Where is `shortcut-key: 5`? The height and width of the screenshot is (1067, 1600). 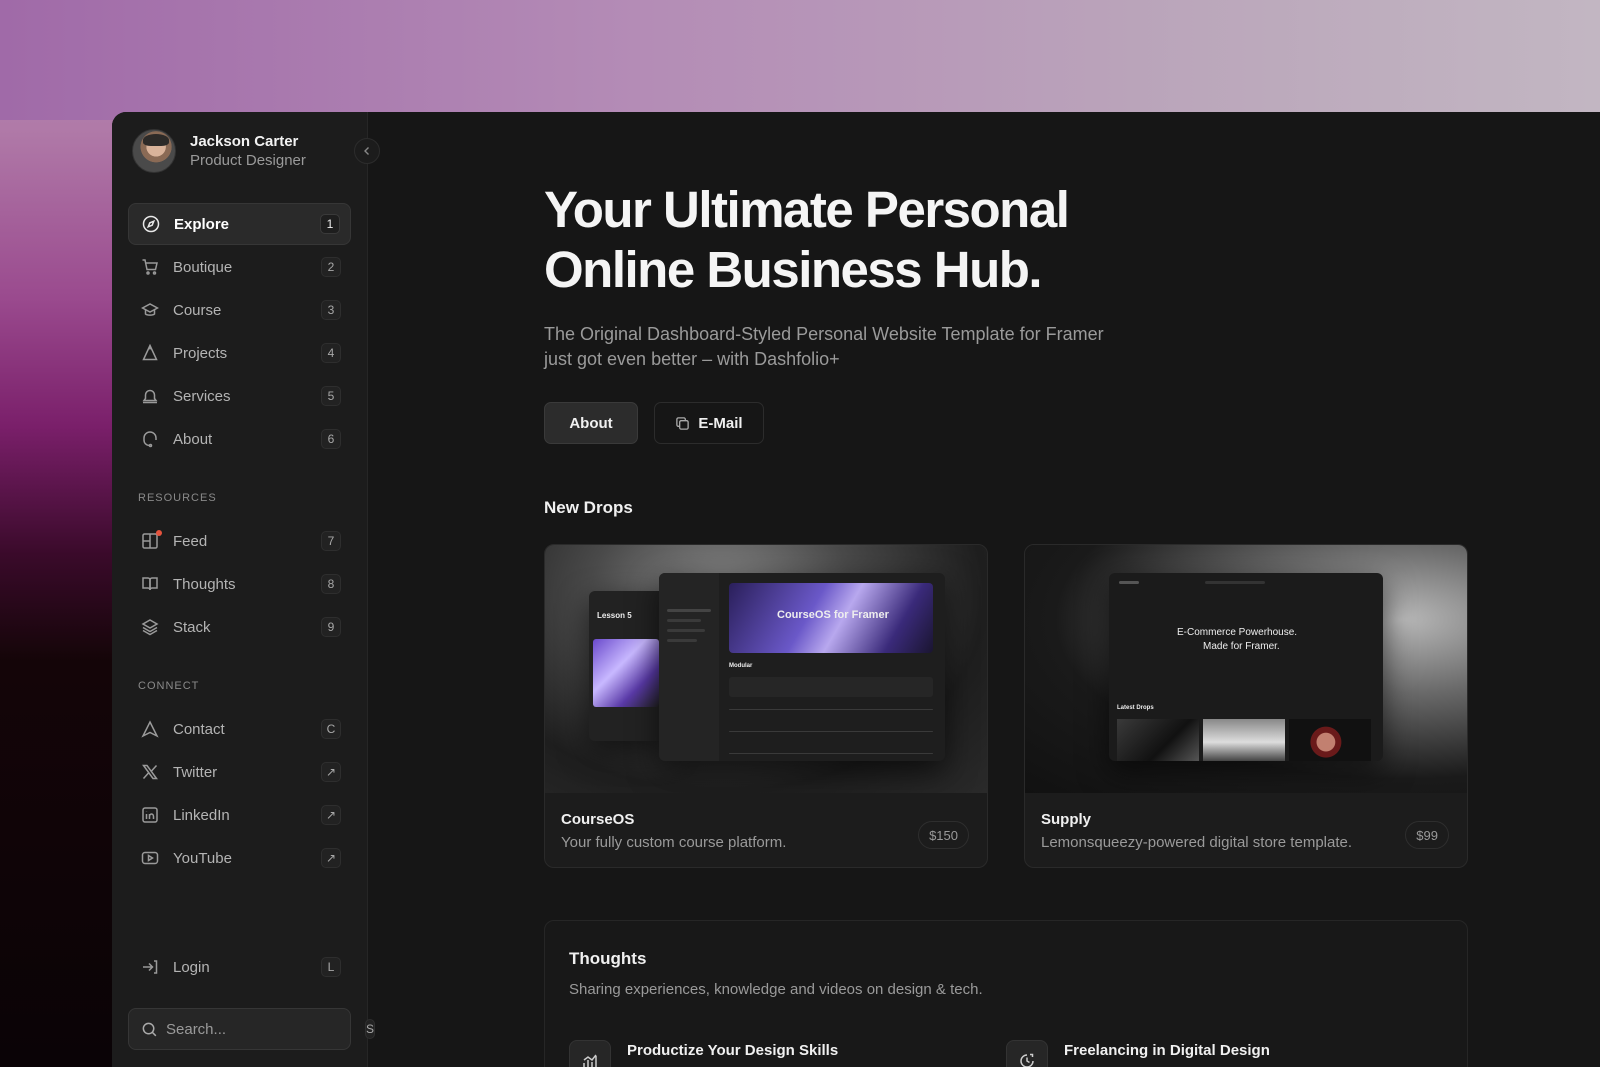 shortcut-key: 5 is located at coordinates (331, 396).